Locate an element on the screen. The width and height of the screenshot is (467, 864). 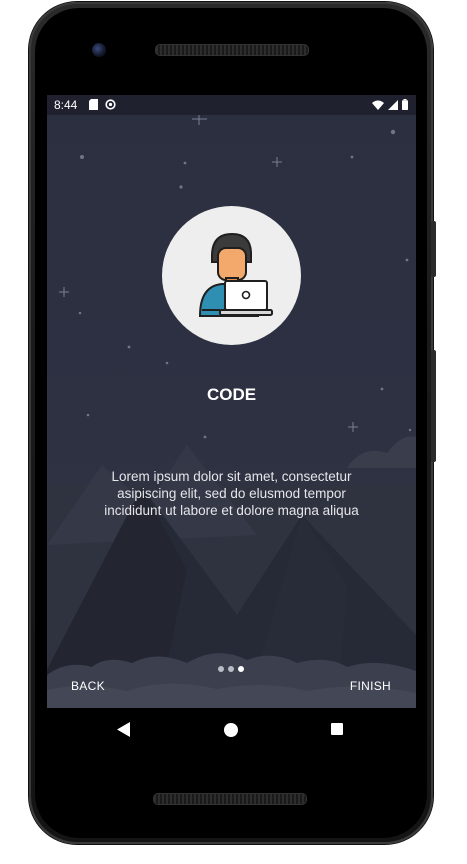
illustration-circle is located at coordinates (231, 275).